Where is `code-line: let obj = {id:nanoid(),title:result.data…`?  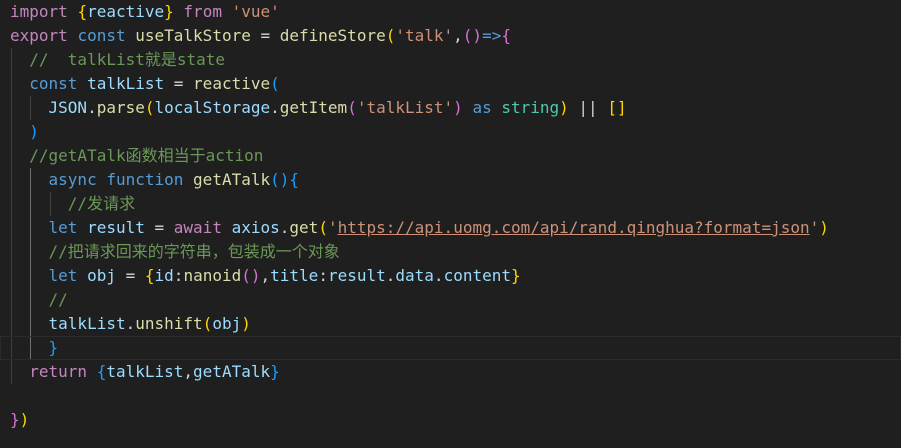 code-line: let obj = {id:nanoid(),title:result.data… is located at coordinates (450, 276).